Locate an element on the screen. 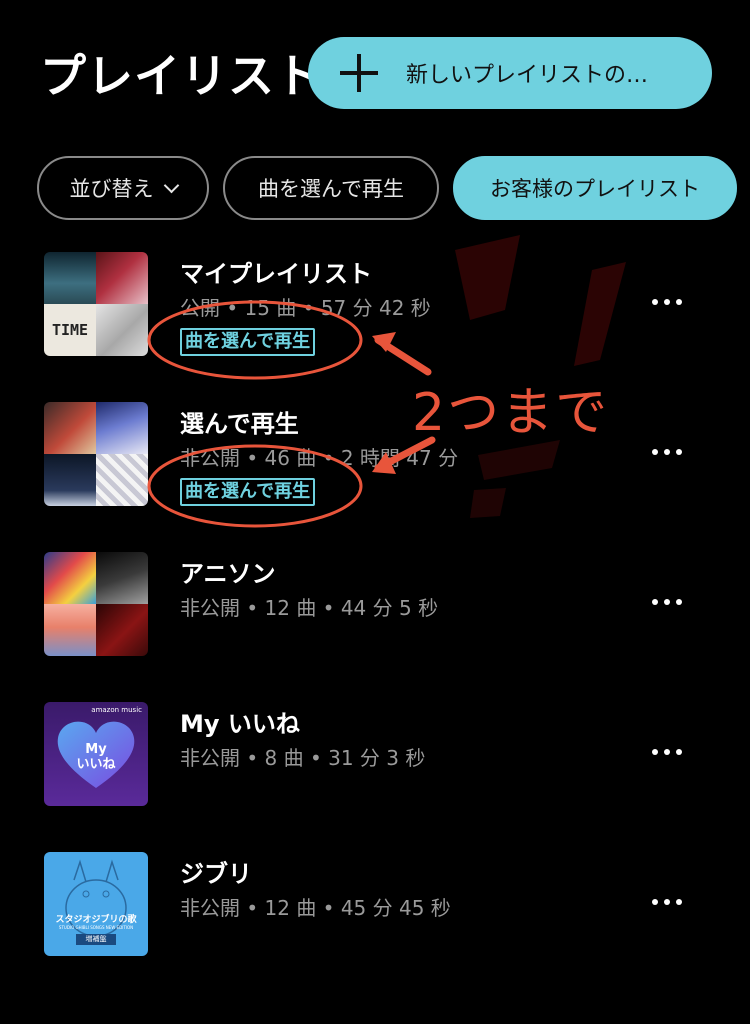  playlist-meta: 非公開 • 12 曲 • 45 分 45 秒 is located at coordinates (315, 908).